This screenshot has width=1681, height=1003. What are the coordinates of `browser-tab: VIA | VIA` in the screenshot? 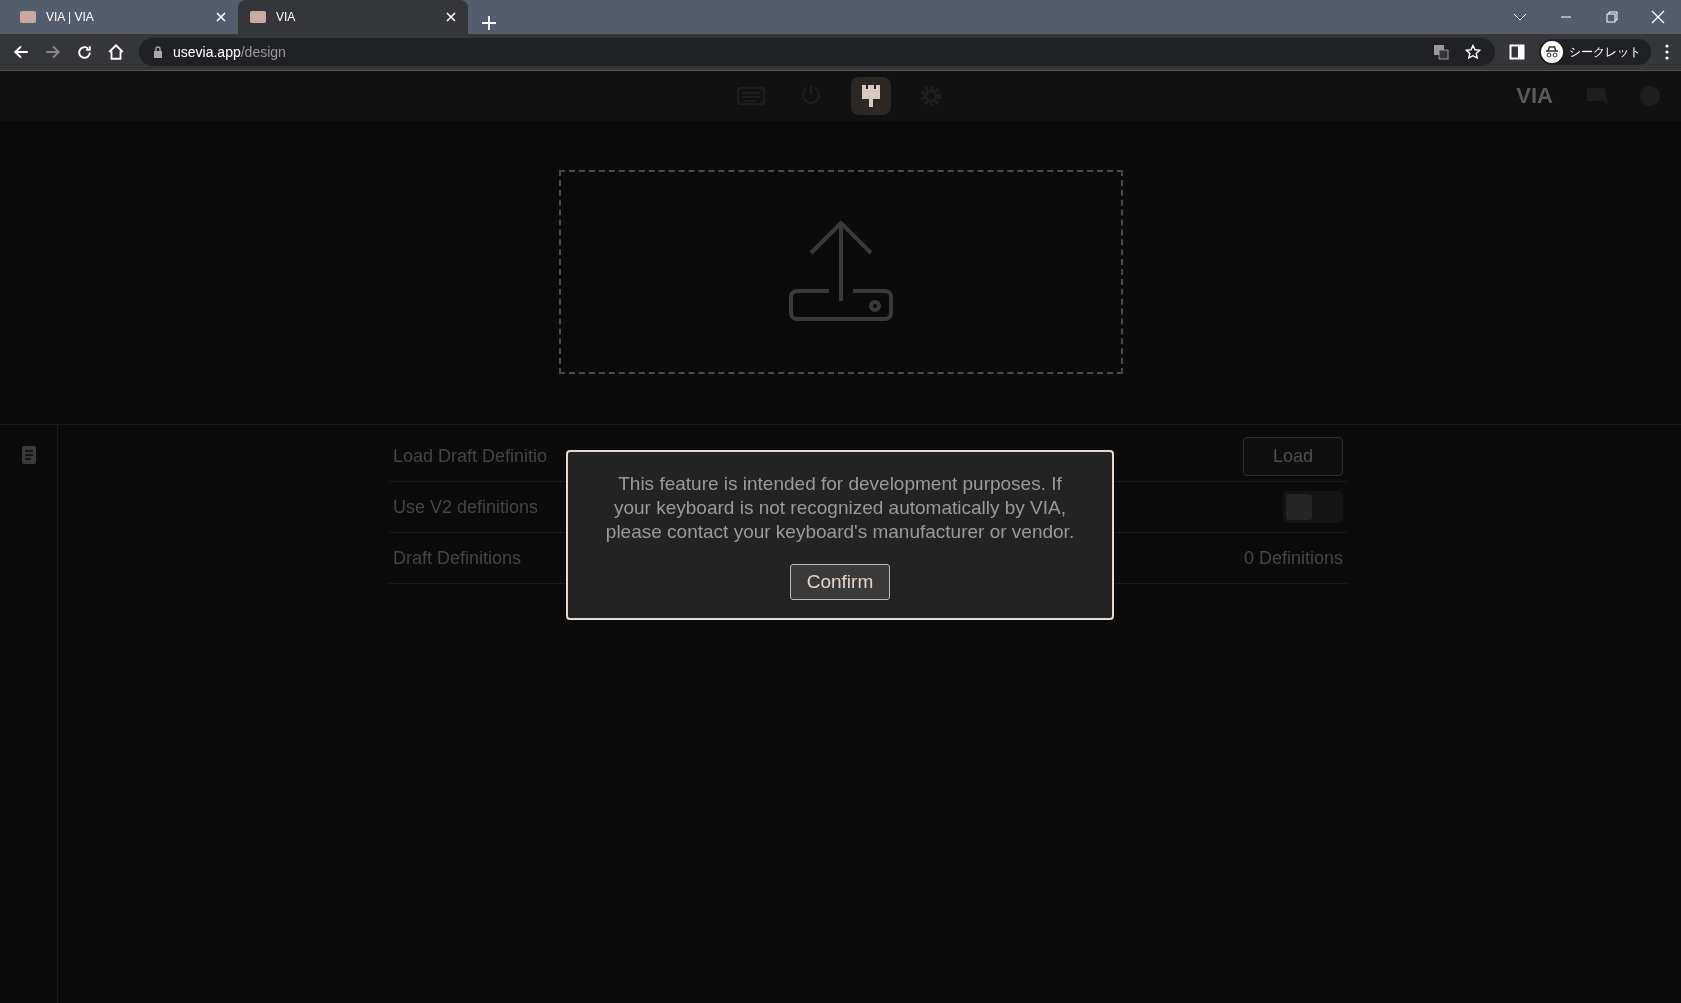 It's located at (123, 17).